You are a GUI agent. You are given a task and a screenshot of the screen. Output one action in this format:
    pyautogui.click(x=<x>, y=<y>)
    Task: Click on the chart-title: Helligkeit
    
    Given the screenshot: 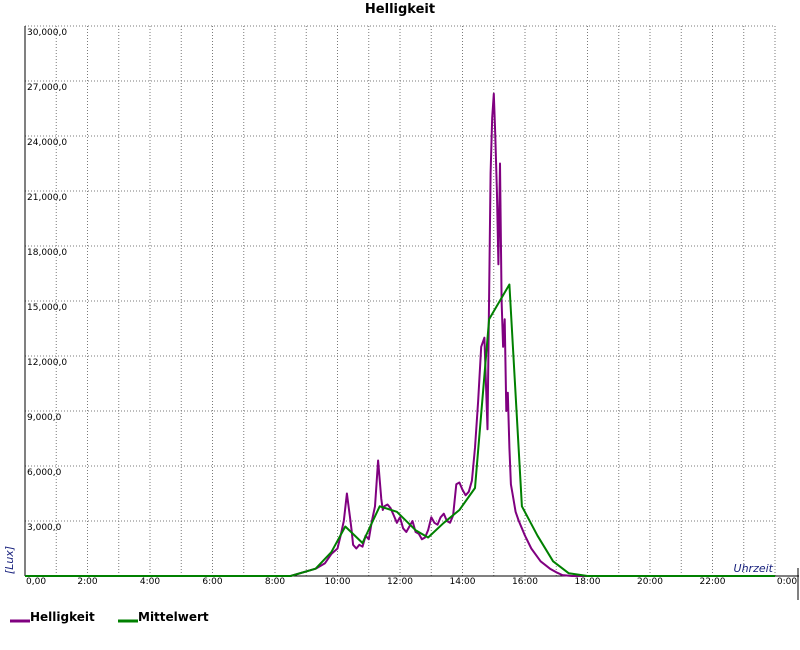 What is the action you would take?
    pyautogui.click(x=400, y=9)
    